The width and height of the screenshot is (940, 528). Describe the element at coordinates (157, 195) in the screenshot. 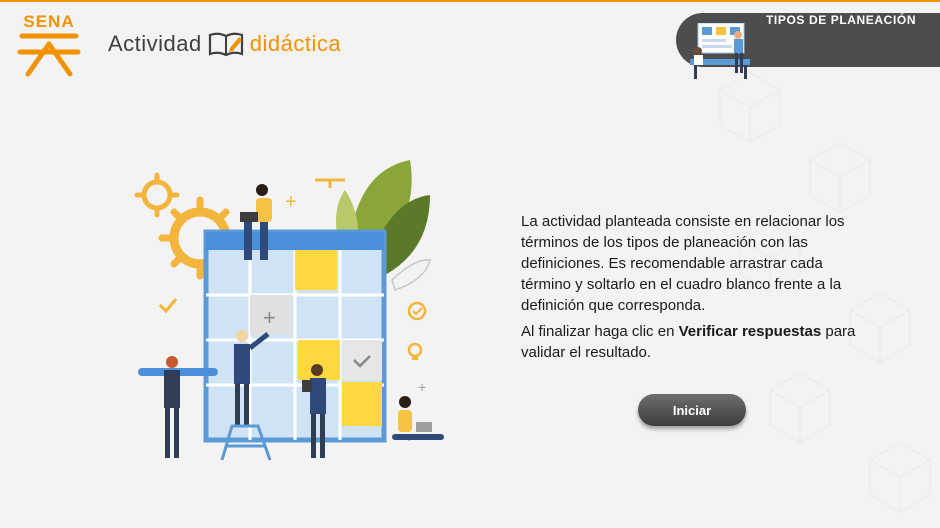

I see `small-gear-icon` at that location.